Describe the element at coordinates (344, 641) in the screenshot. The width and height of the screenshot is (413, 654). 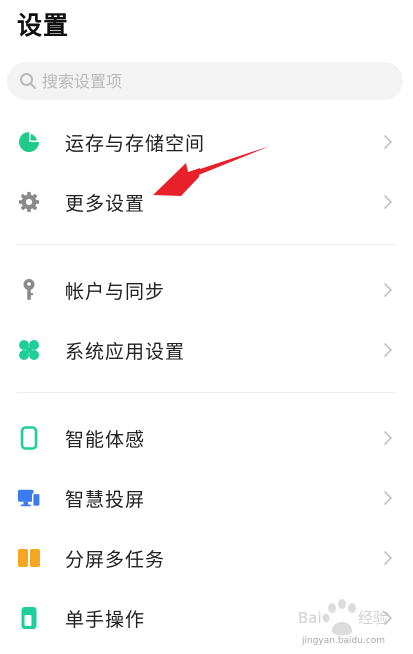
I see `watermark-text: jingyan.baidu.com` at that location.